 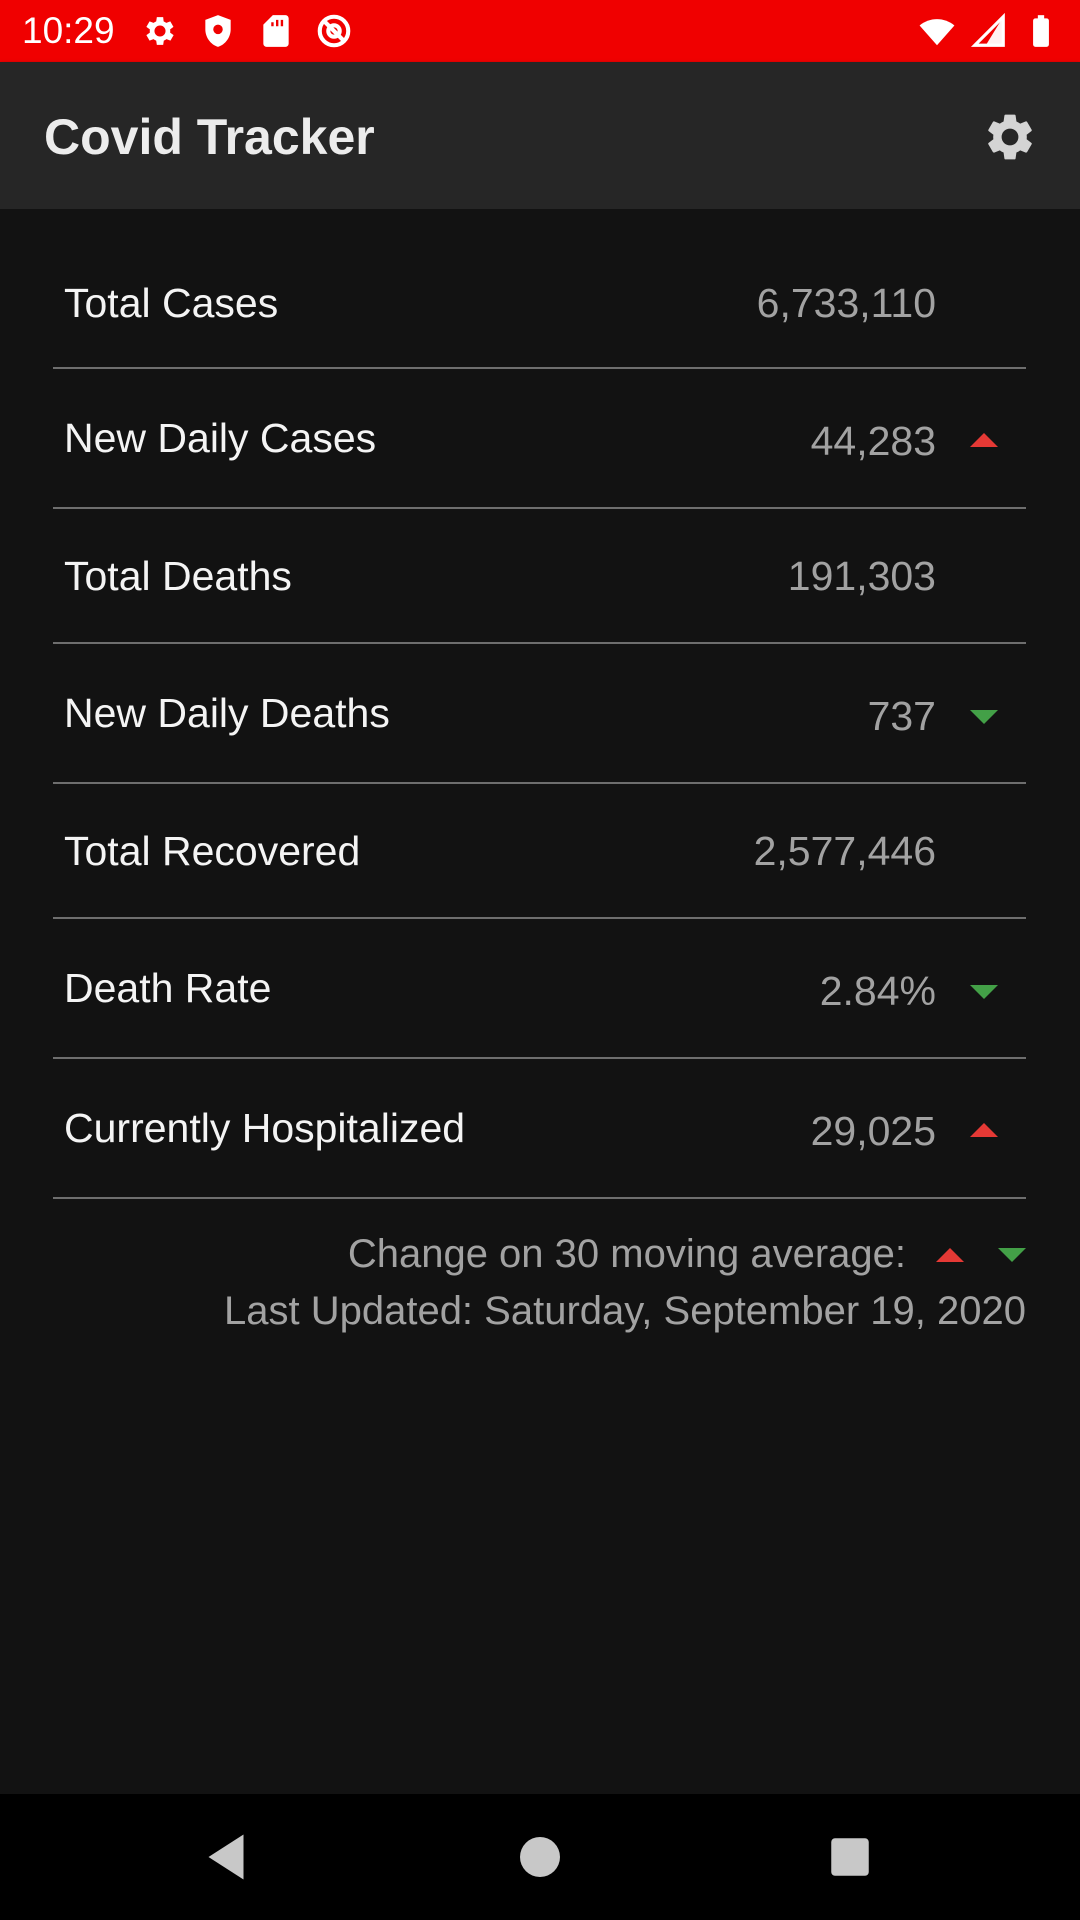 What do you see at coordinates (950, 1254) in the screenshot?
I see `legend-up-icon` at bounding box center [950, 1254].